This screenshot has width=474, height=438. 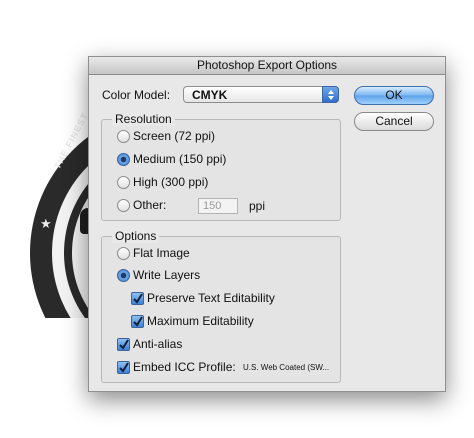 I want to click on anti-alias-checkbox, so click(x=123, y=344).